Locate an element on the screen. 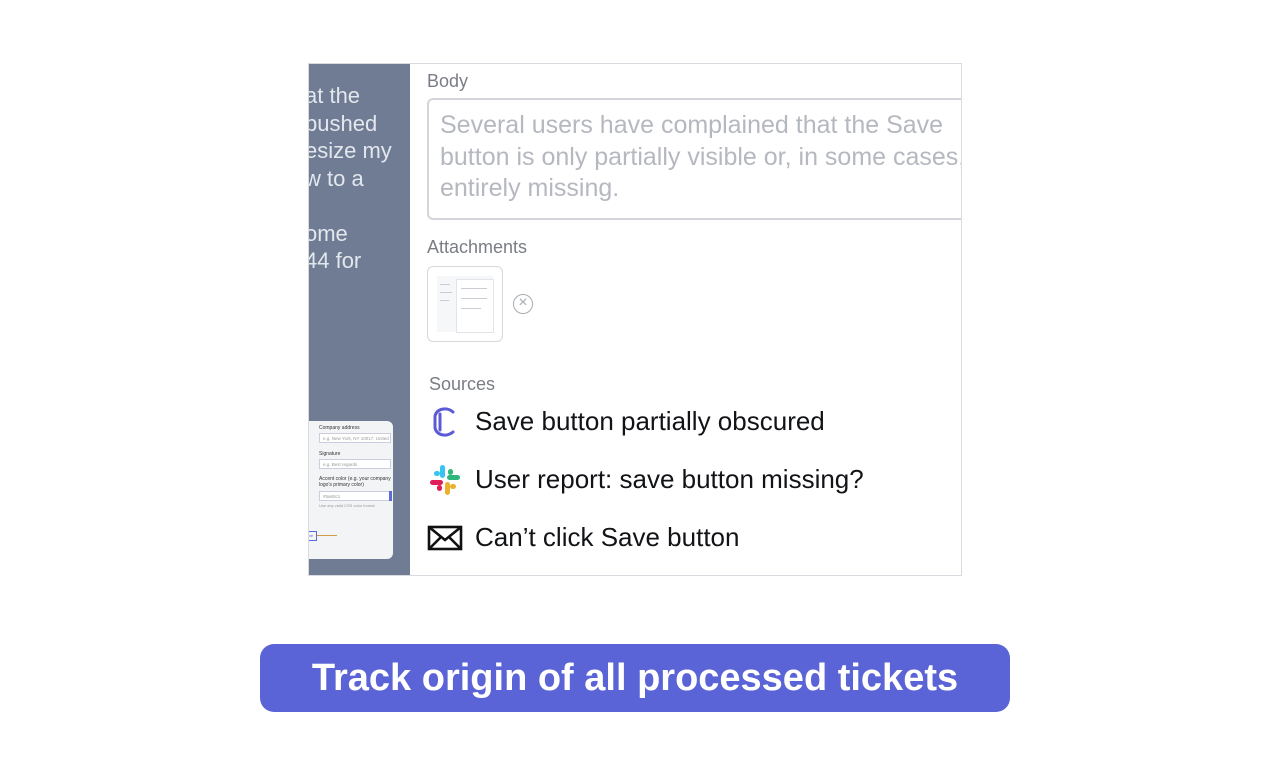 This screenshot has height=760, width=1270. bg-line: at the is located at coordinates (335, 95).